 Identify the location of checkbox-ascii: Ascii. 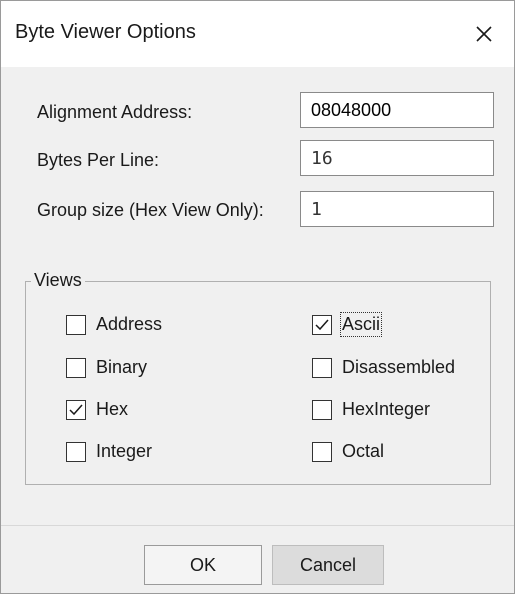
(347, 324).